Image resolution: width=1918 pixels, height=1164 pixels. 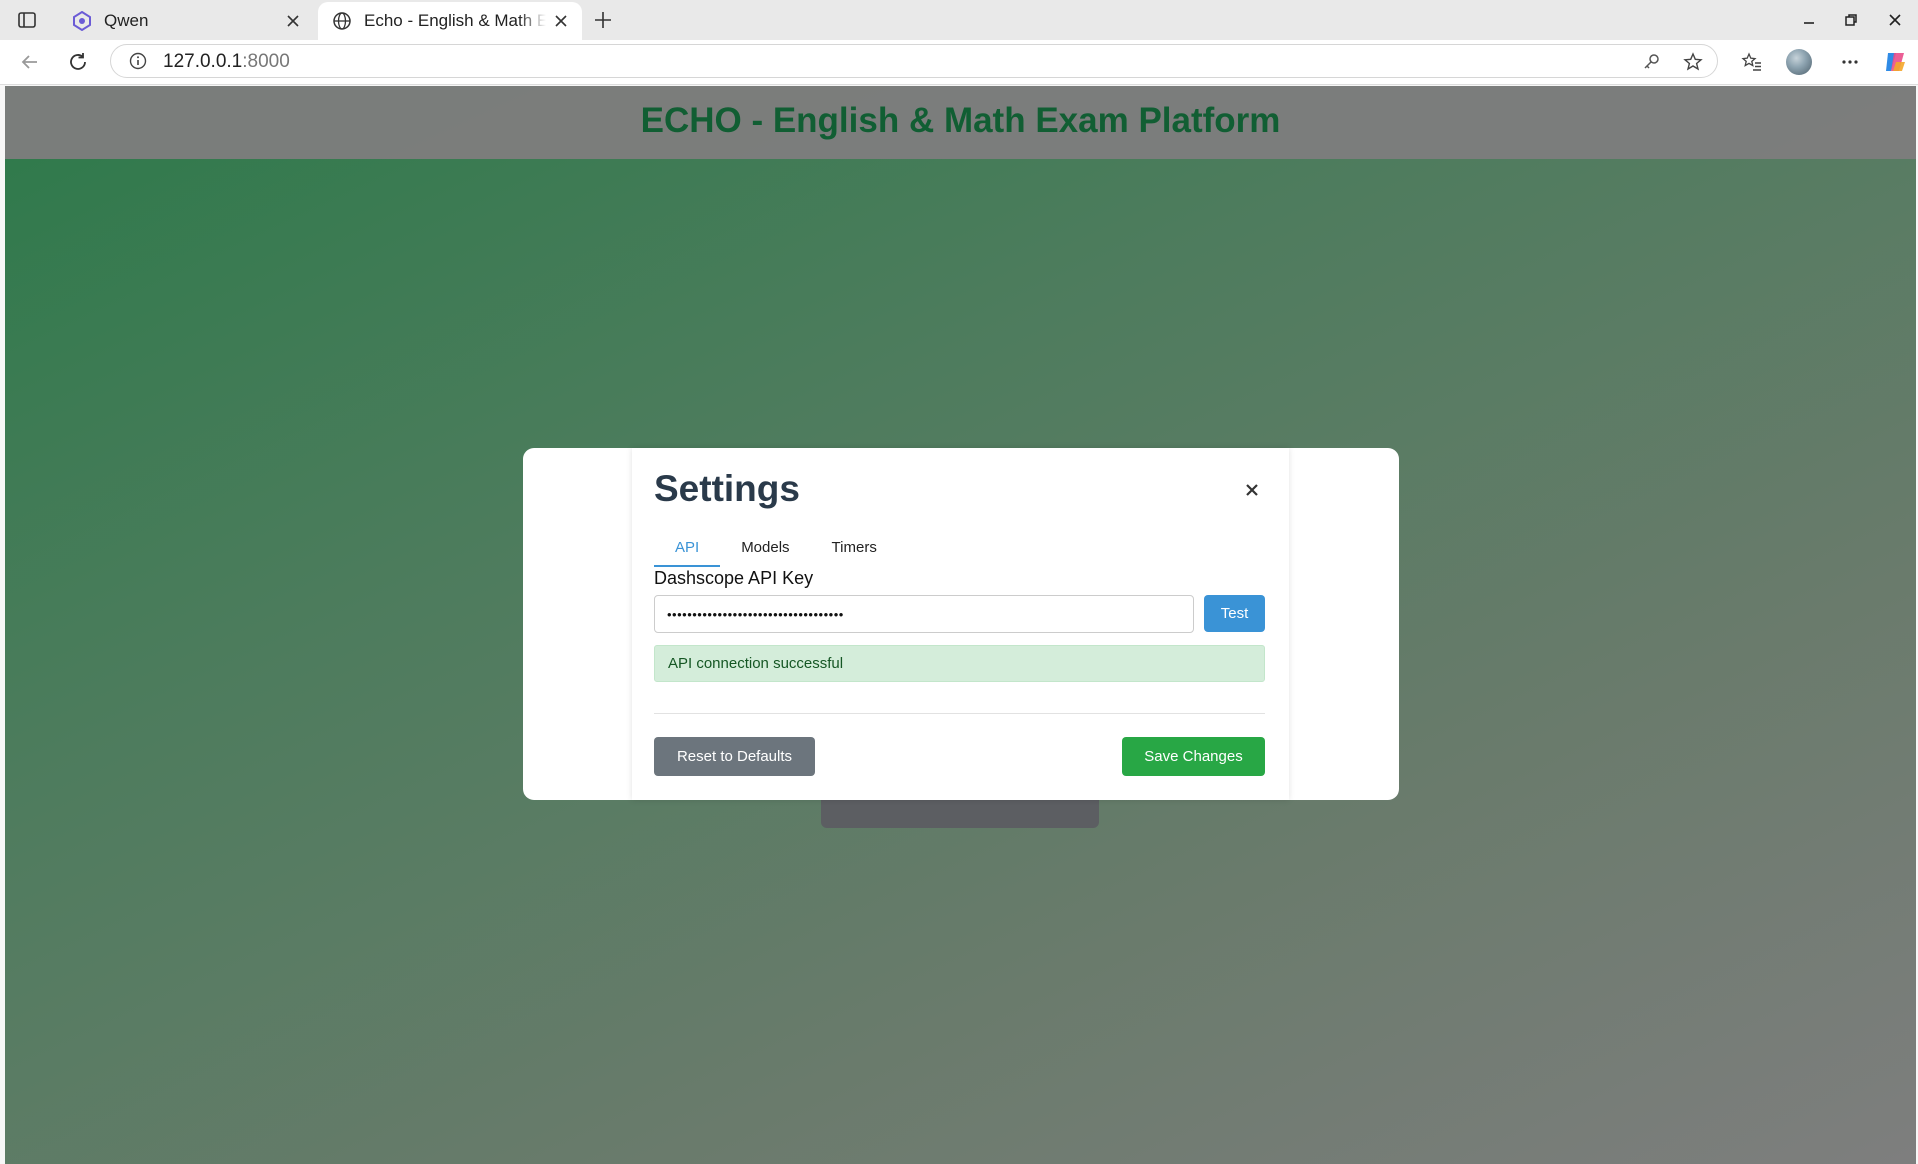 I want to click on obscured-start-button, so click(x=960, y=813).